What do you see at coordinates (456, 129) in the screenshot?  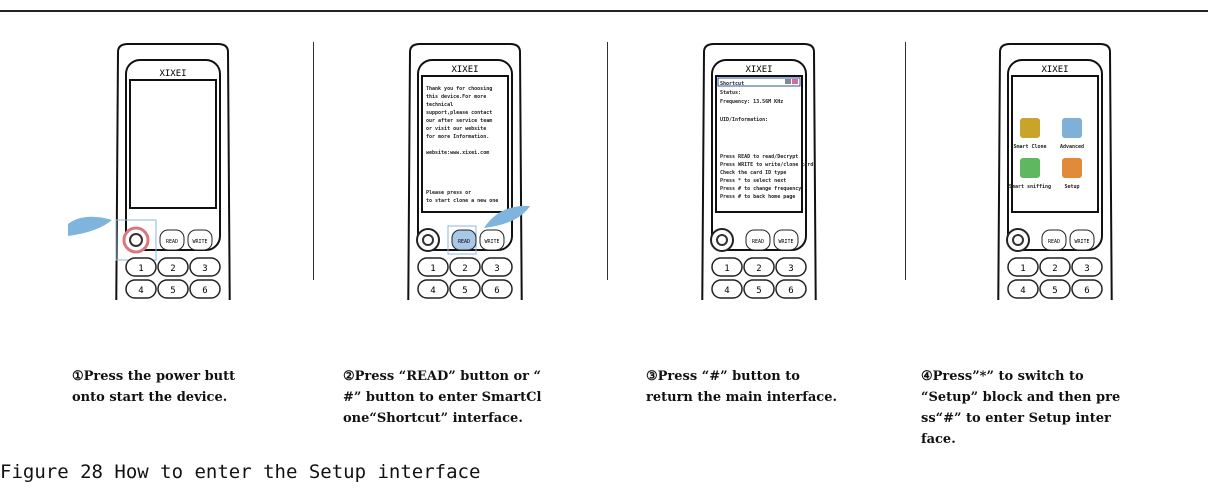 I see `screen-line: or visit our website` at bounding box center [456, 129].